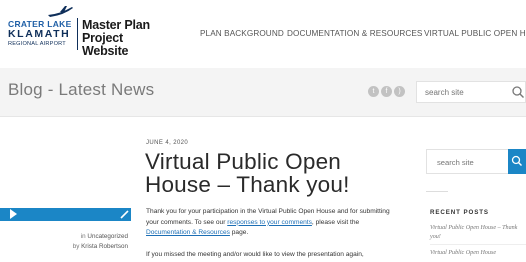 The height and width of the screenshot is (262, 526). What do you see at coordinates (386, 91) in the screenshot?
I see `facebook-icon: f` at bounding box center [386, 91].